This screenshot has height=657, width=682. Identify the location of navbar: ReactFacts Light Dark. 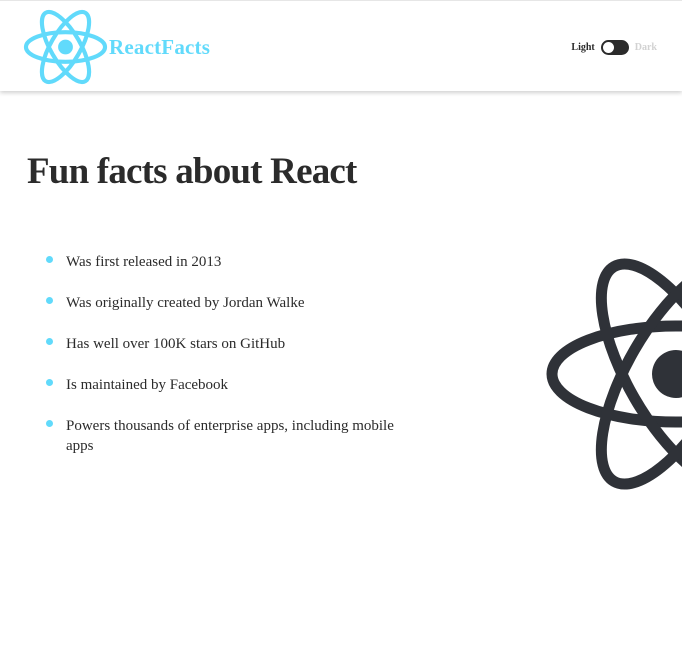
(341, 45).